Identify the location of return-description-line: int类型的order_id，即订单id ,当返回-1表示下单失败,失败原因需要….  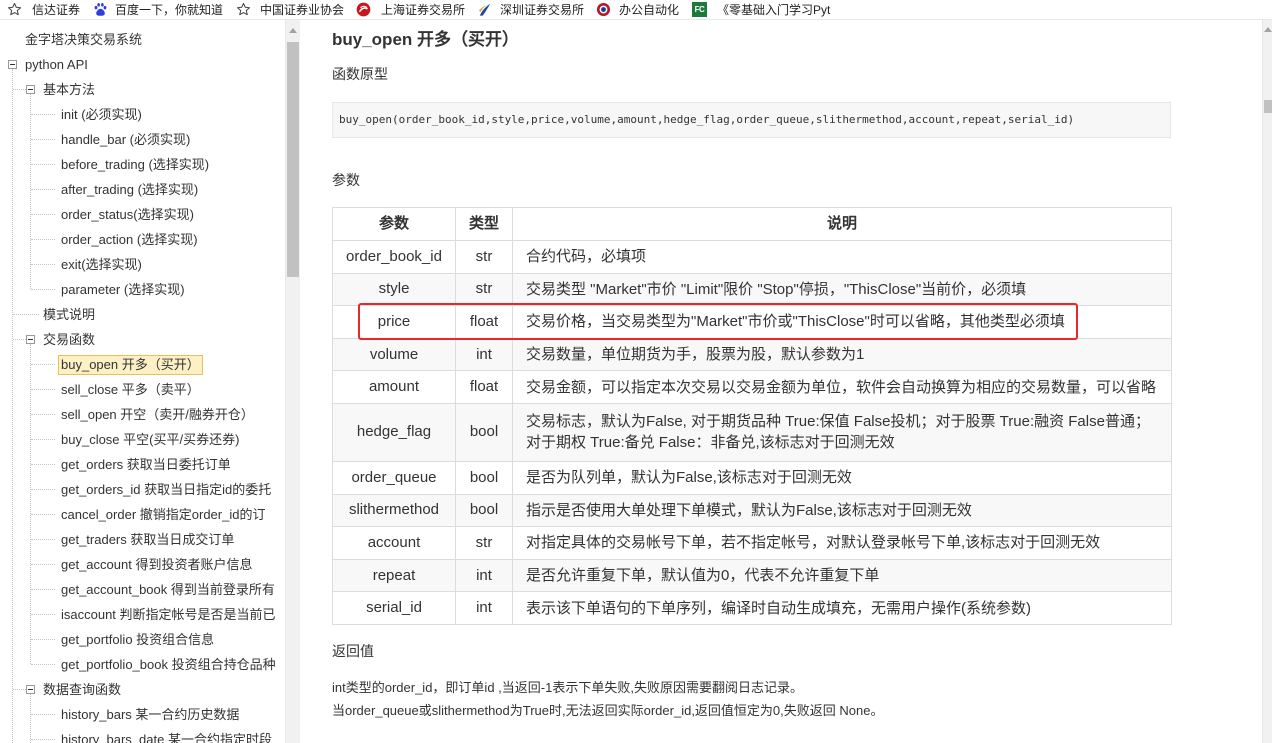
(567, 687).